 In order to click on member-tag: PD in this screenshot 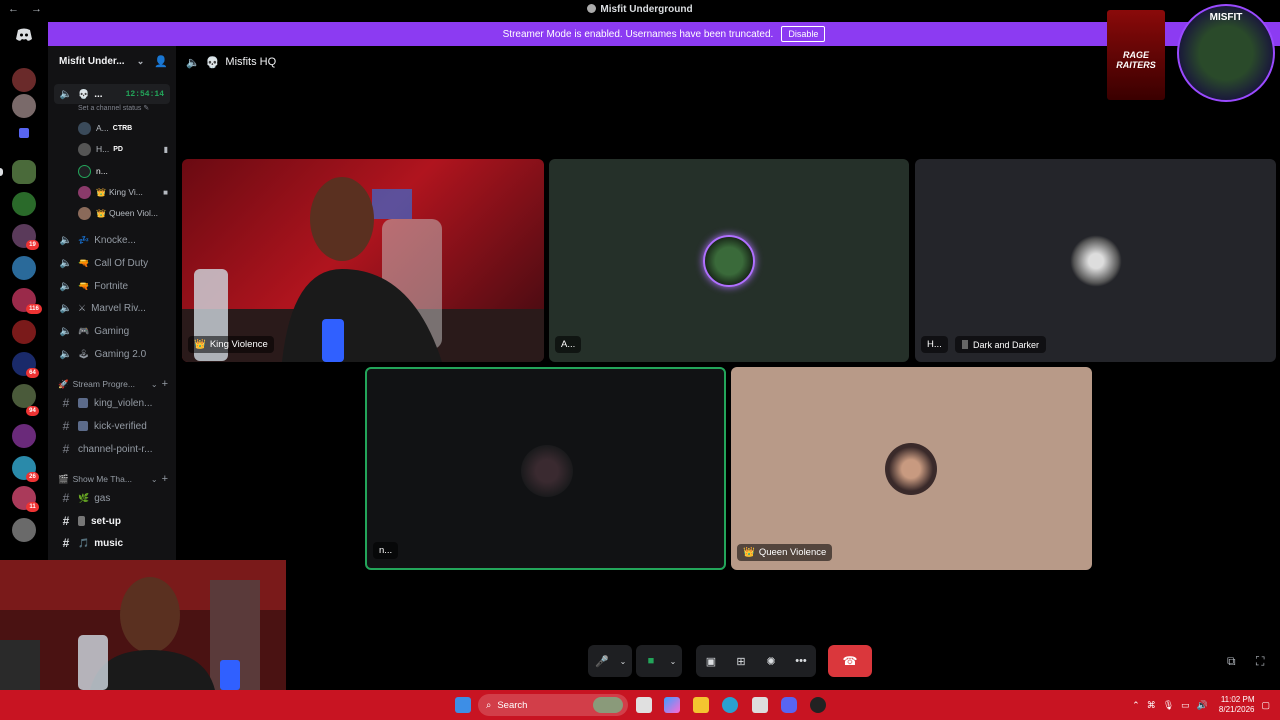, I will do `click(118, 149)`.